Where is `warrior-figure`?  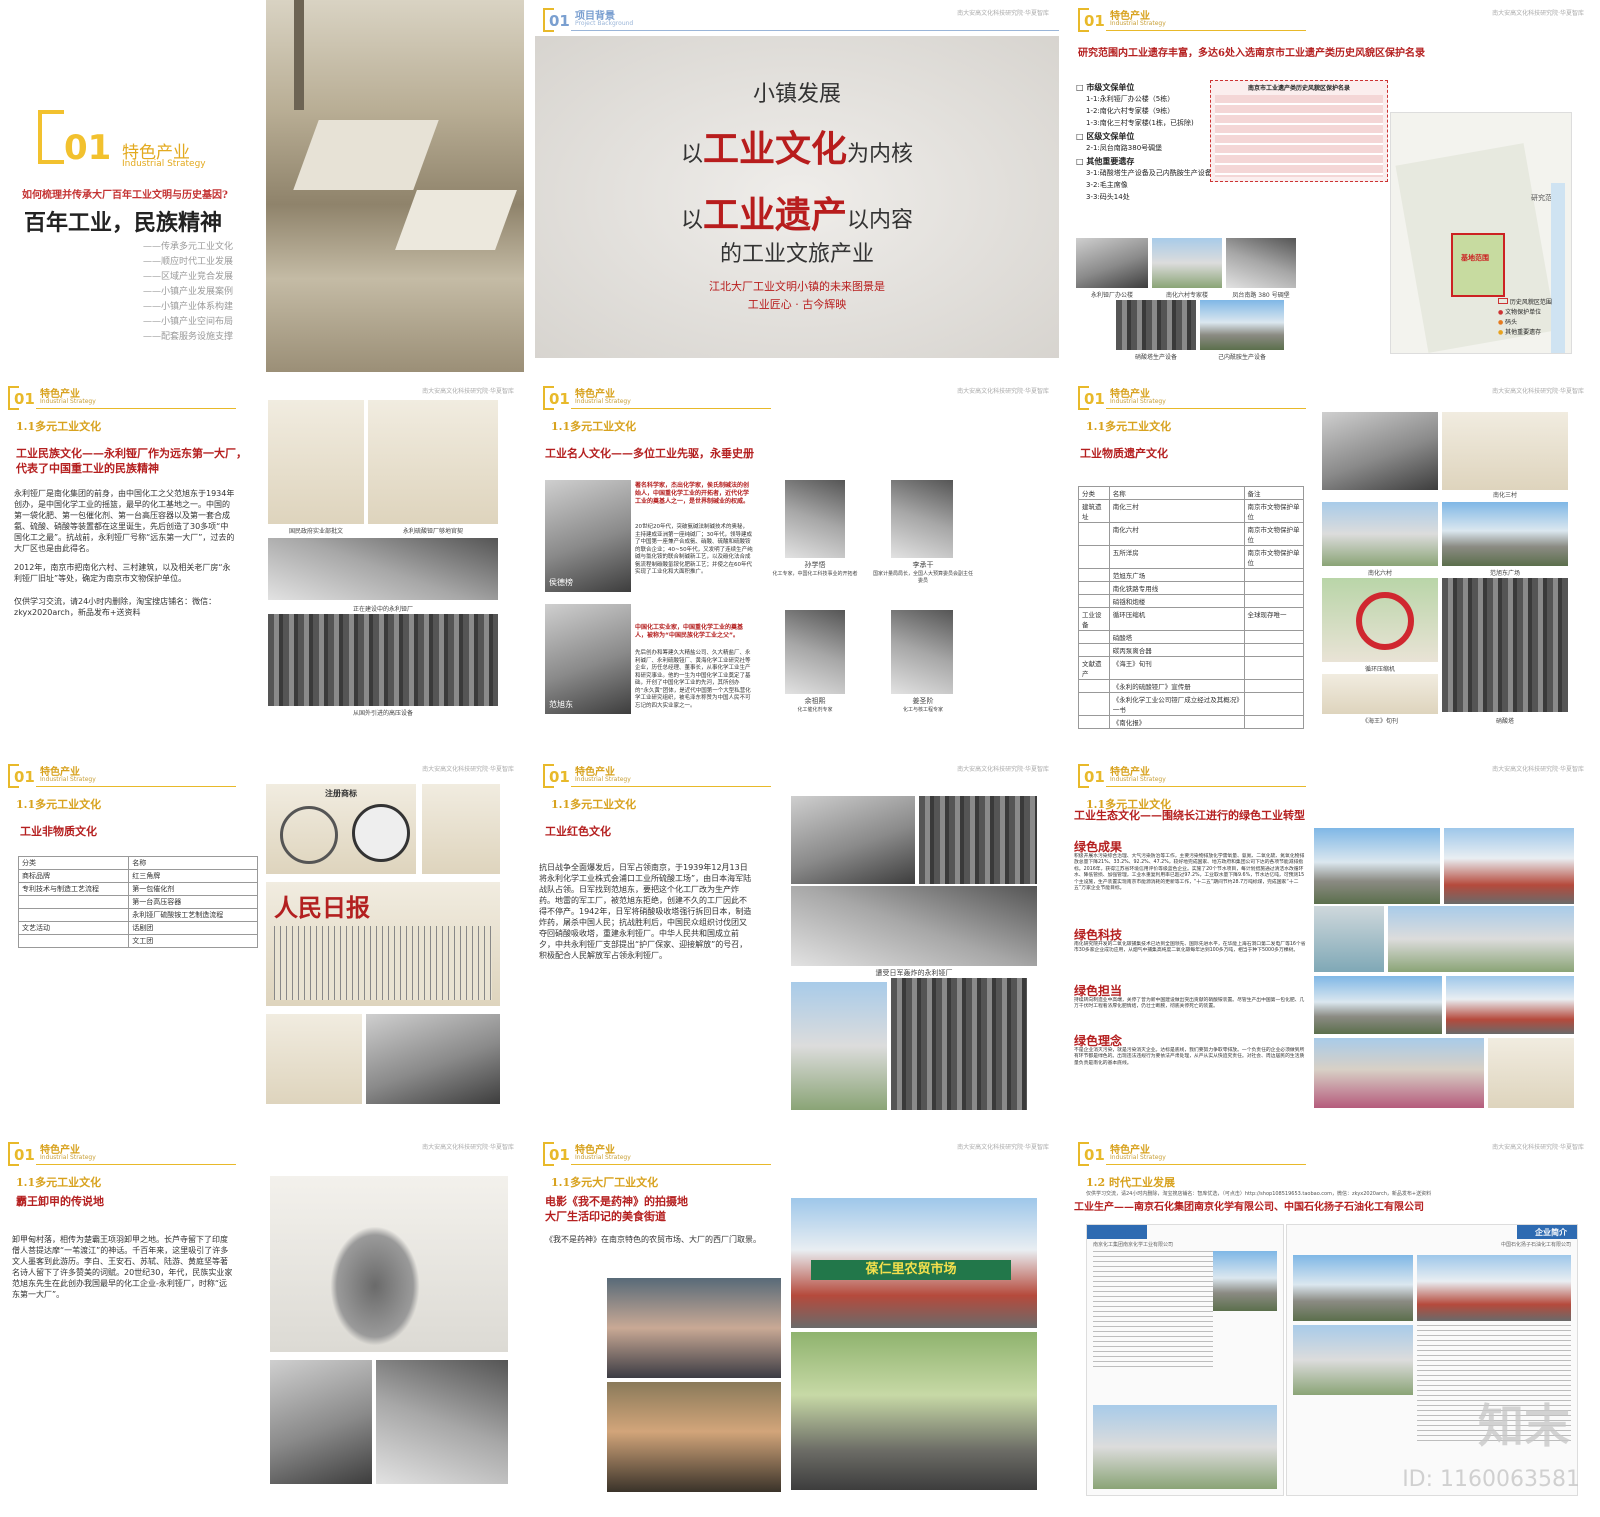
warrior-figure is located at coordinates (375, 1286).